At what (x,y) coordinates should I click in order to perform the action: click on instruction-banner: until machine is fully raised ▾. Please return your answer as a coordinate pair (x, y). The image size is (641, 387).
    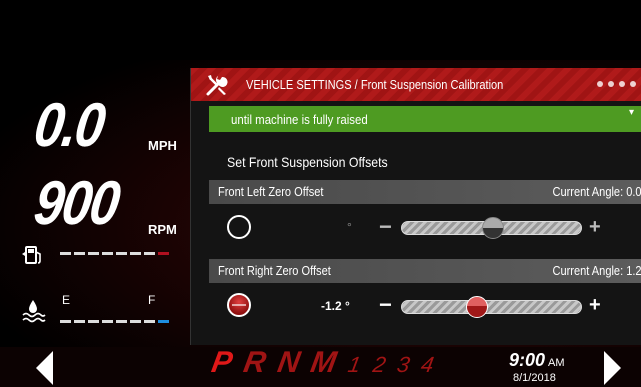
    Looking at the image, I should click on (425, 119).